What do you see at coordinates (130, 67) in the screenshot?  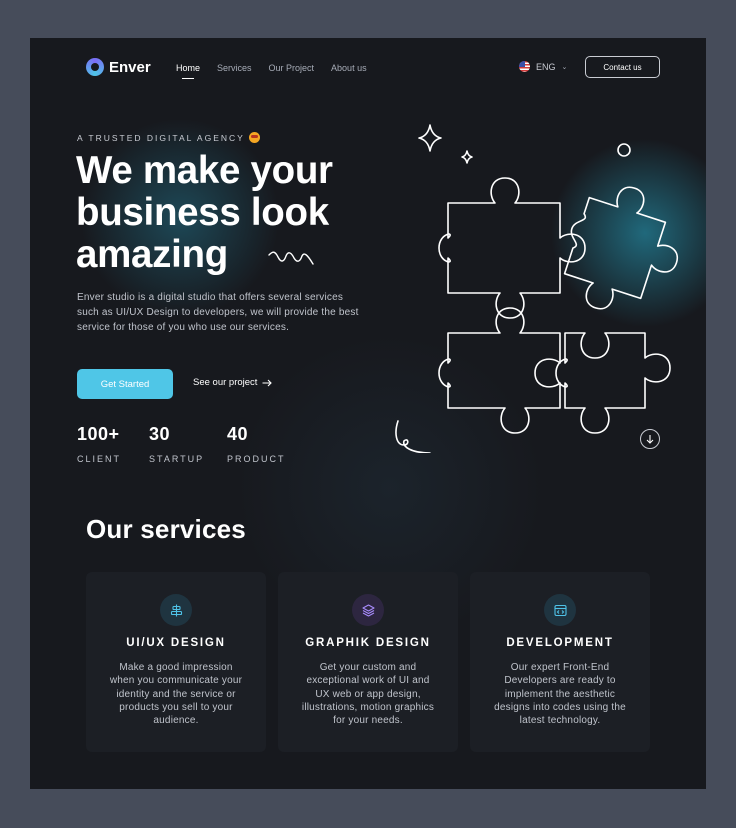 I see `brand-name: Enver` at bounding box center [130, 67].